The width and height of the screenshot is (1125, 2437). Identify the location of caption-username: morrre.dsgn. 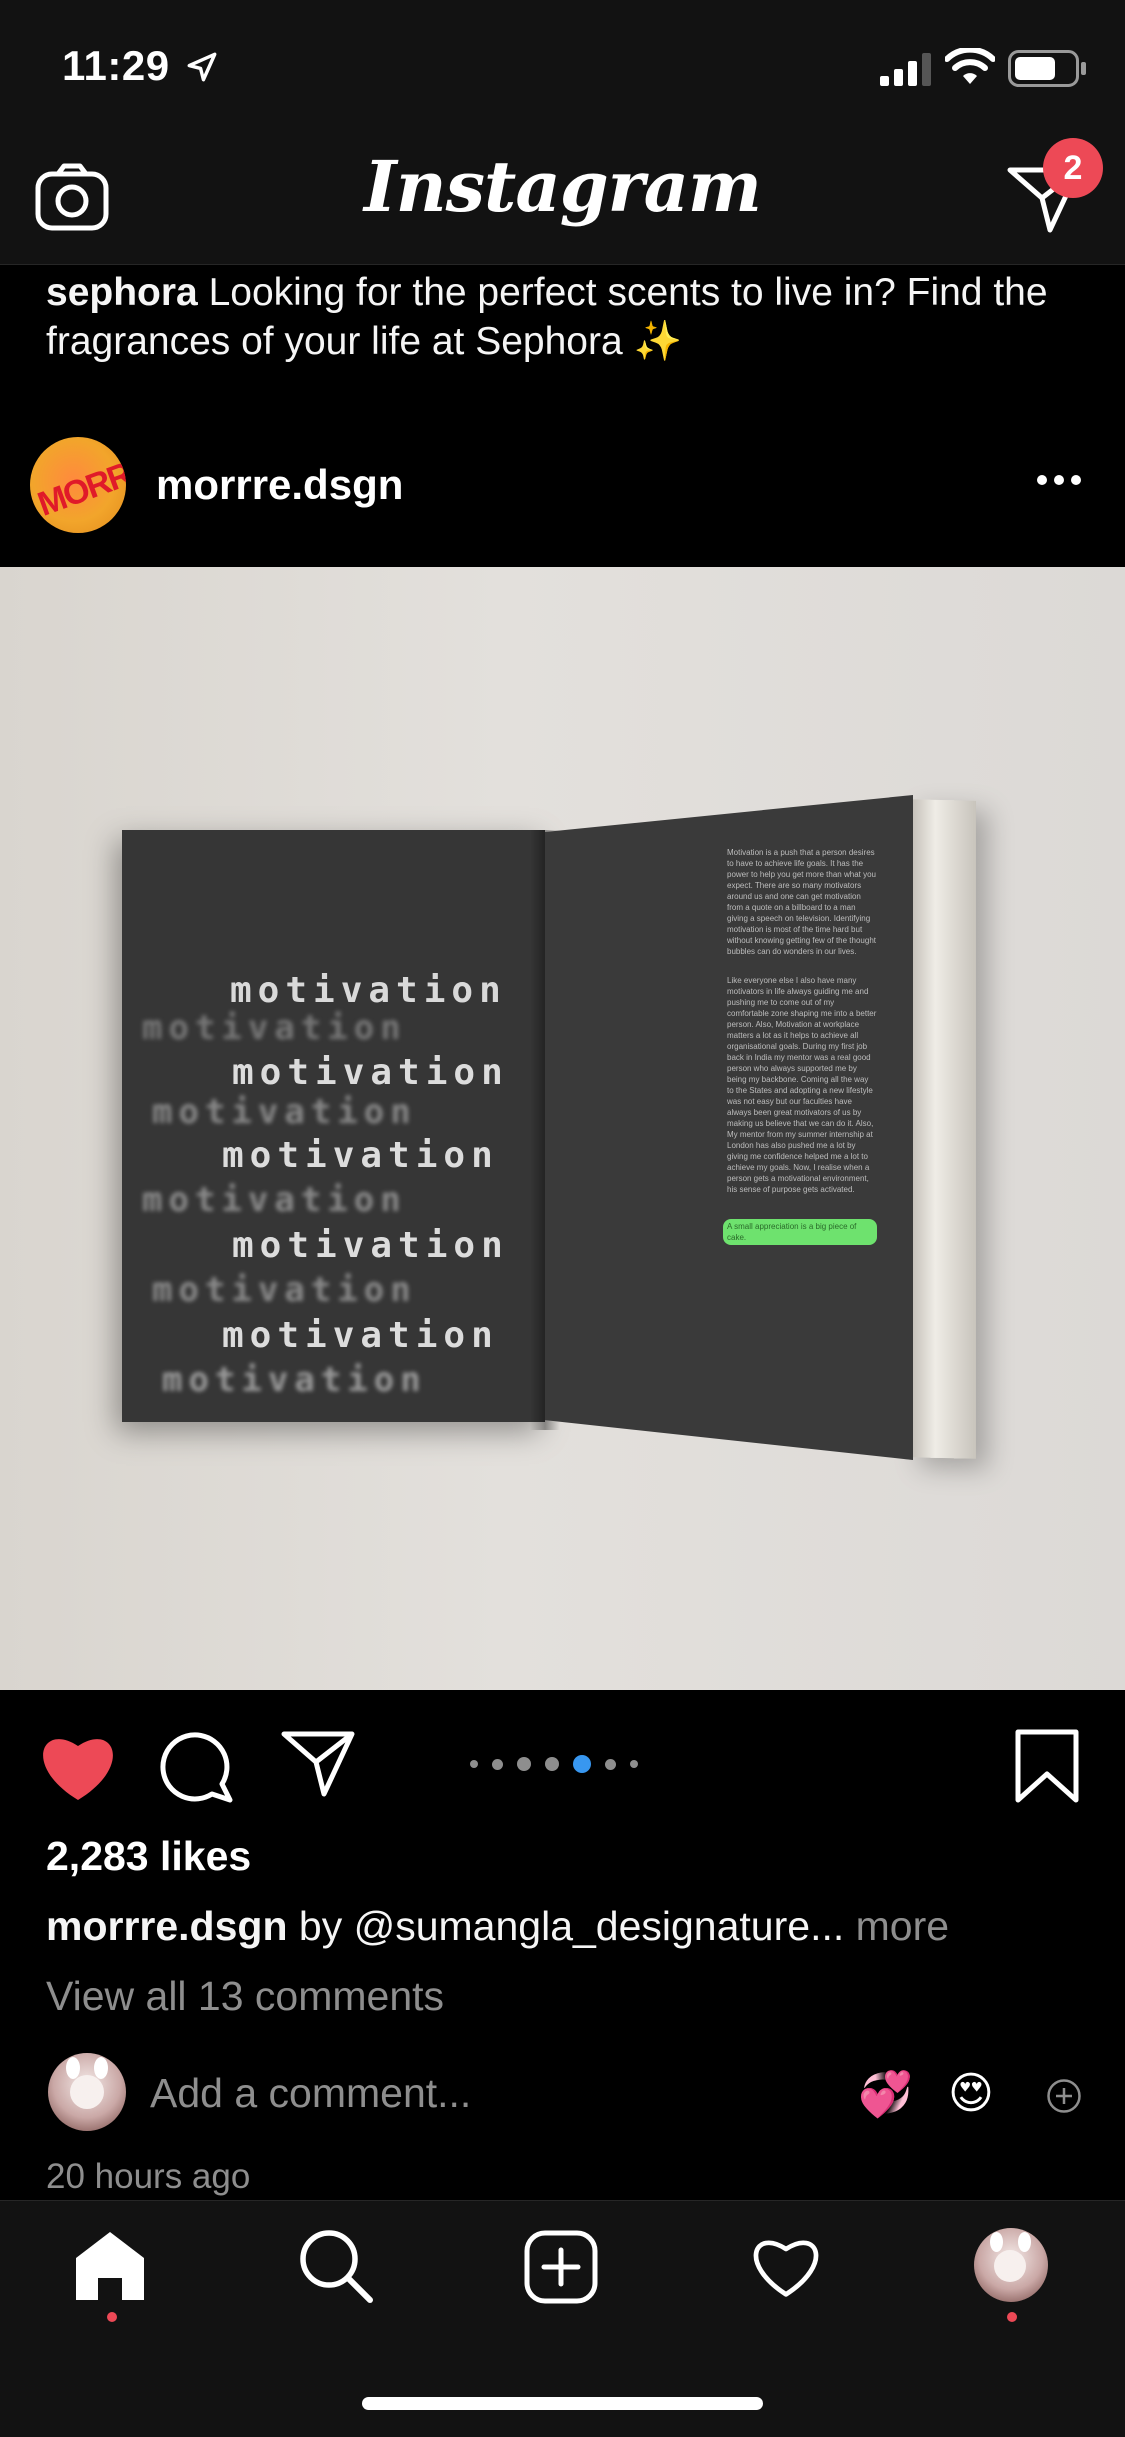
(167, 1926).